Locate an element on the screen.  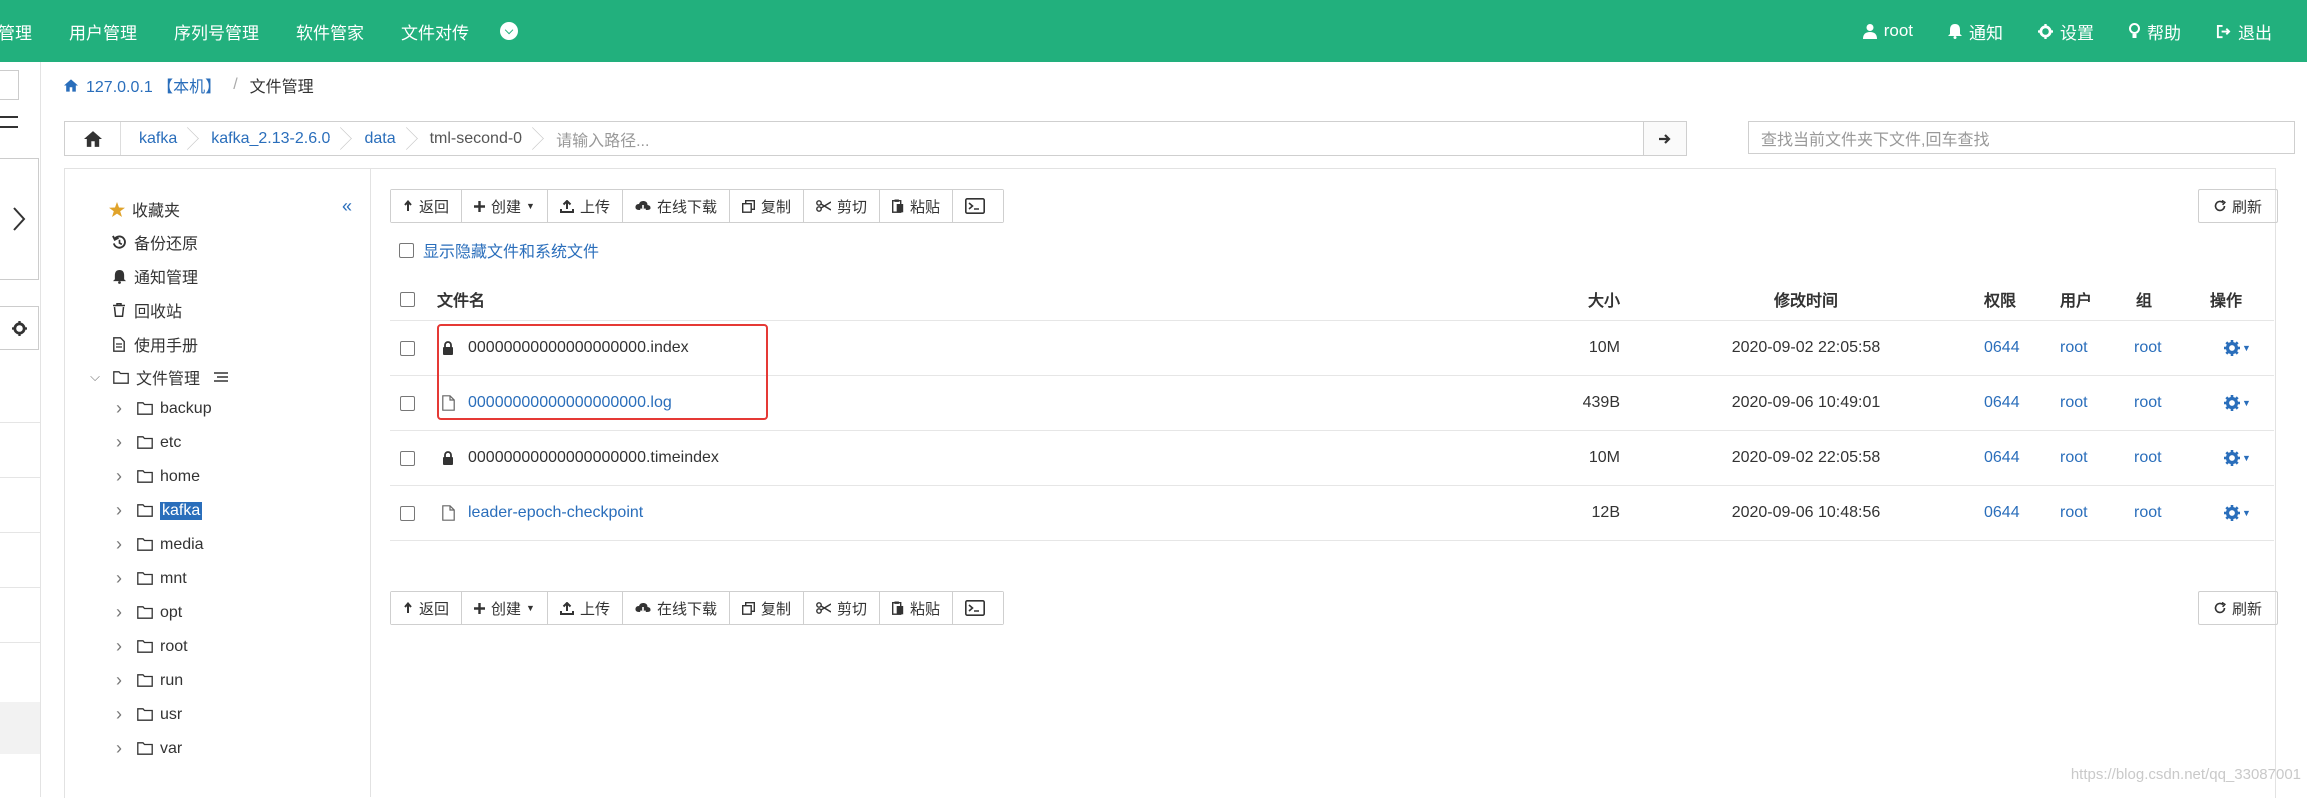
nav-item-software-manager: 软件管家 is located at coordinates (330, 31).